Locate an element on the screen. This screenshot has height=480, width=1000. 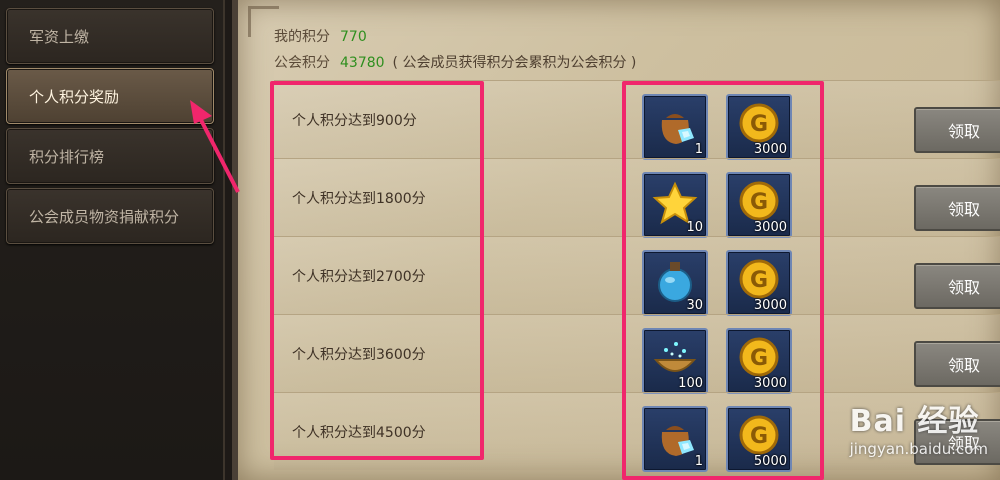
my-score-label: 我的积分 is located at coordinates (302, 37).